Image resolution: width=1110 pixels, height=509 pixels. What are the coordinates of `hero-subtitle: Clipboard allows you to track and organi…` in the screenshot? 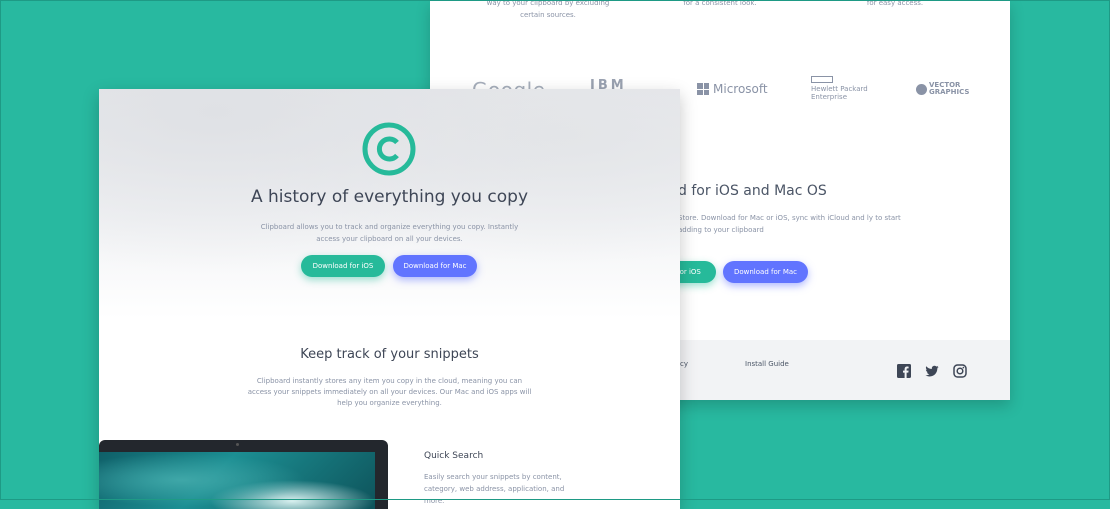 It's located at (389, 233).